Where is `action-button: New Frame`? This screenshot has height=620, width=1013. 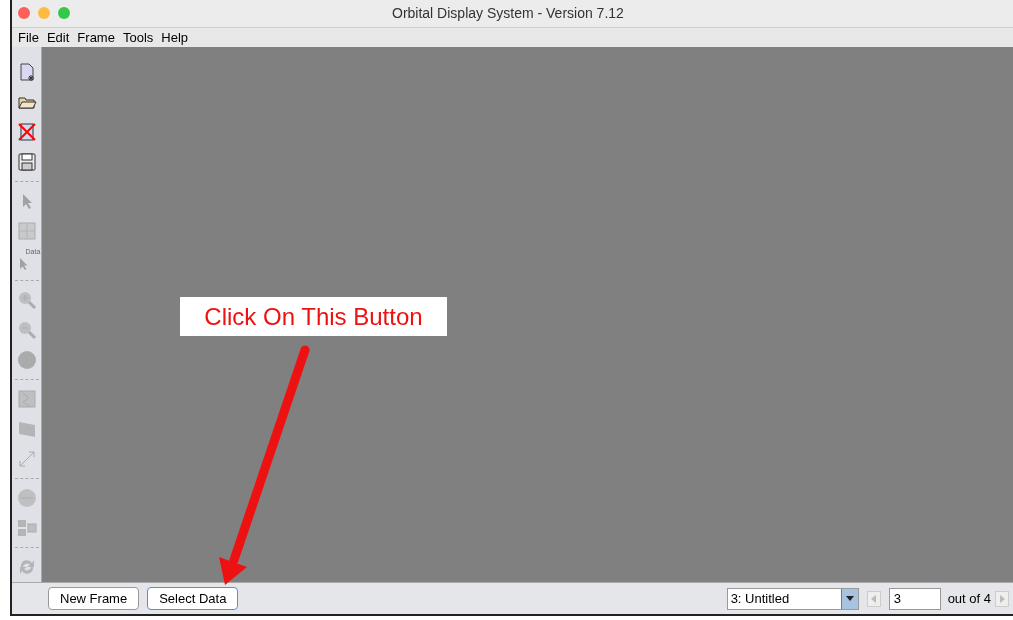 action-button: New Frame is located at coordinates (94, 599).